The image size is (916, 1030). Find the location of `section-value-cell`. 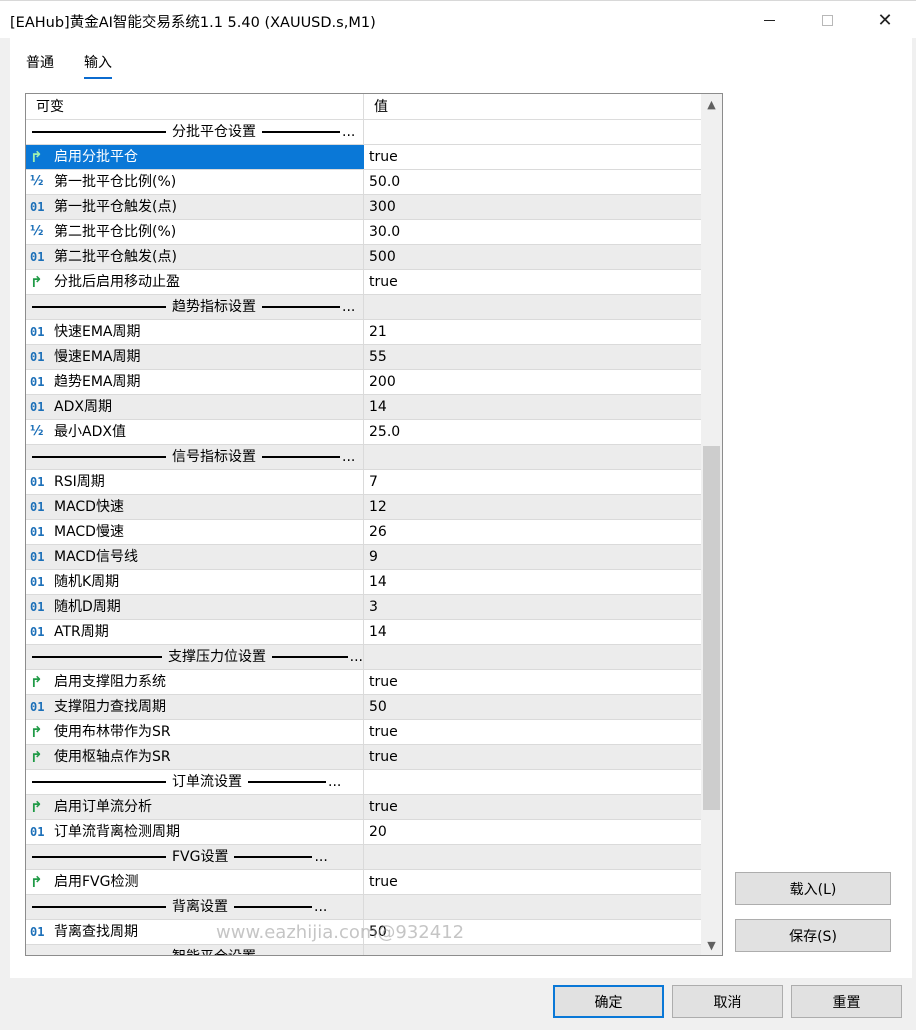

section-value-cell is located at coordinates (532, 857).